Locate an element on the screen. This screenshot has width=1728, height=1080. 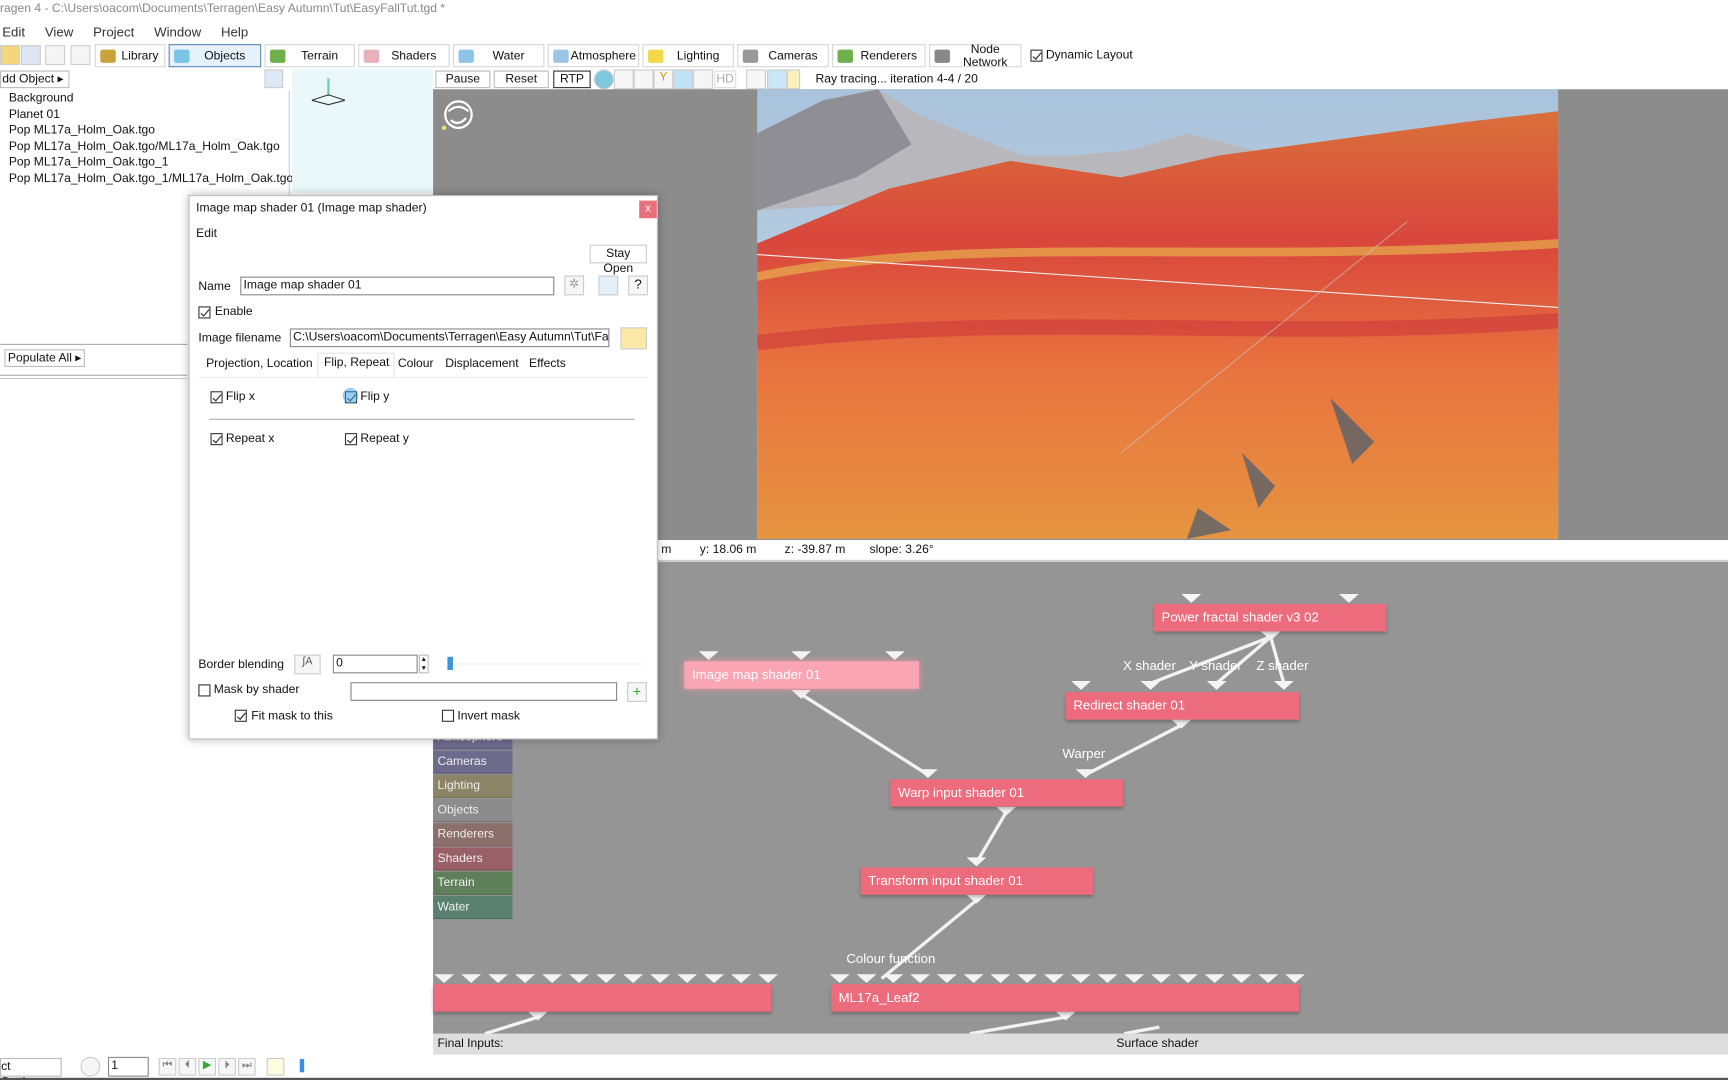
repeat-x-label: Repeat x is located at coordinates (250, 438).